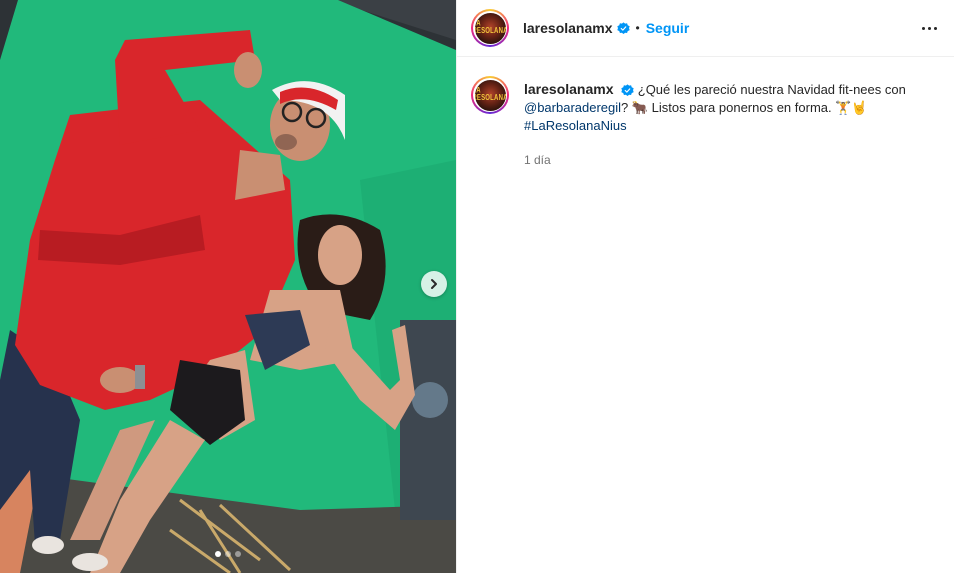  I want to click on chevron-right-icon, so click(434, 284).